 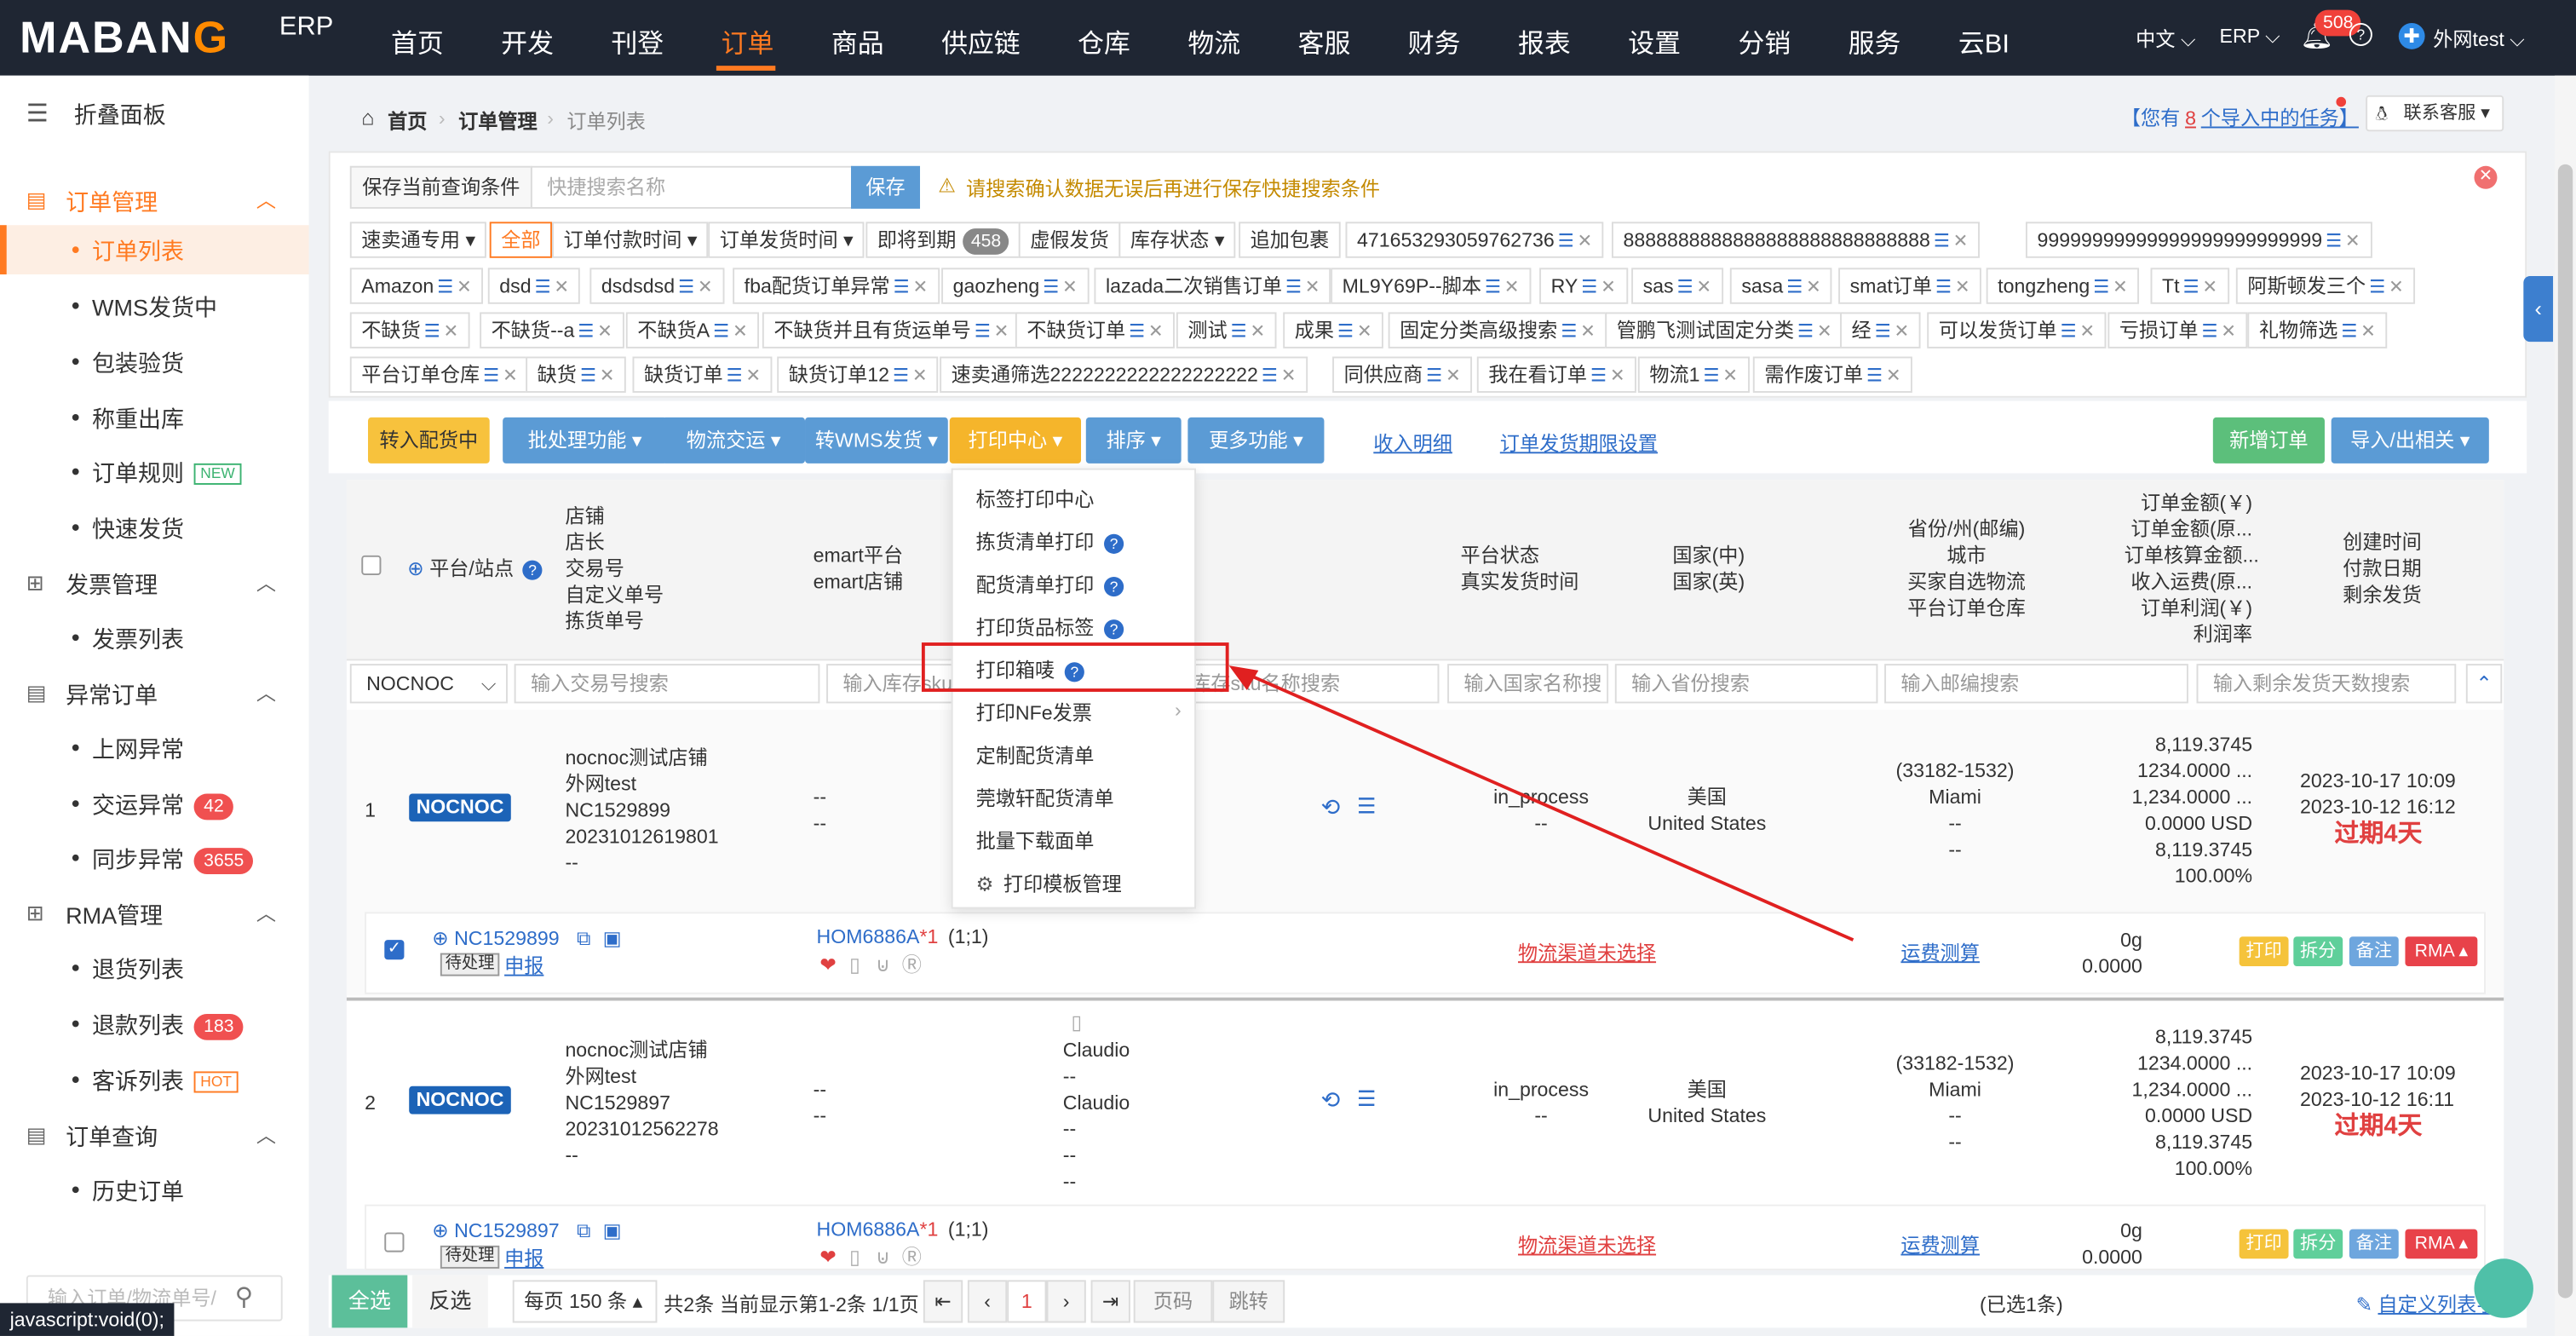 I want to click on note-button: 备注, so click(x=2374, y=1244).